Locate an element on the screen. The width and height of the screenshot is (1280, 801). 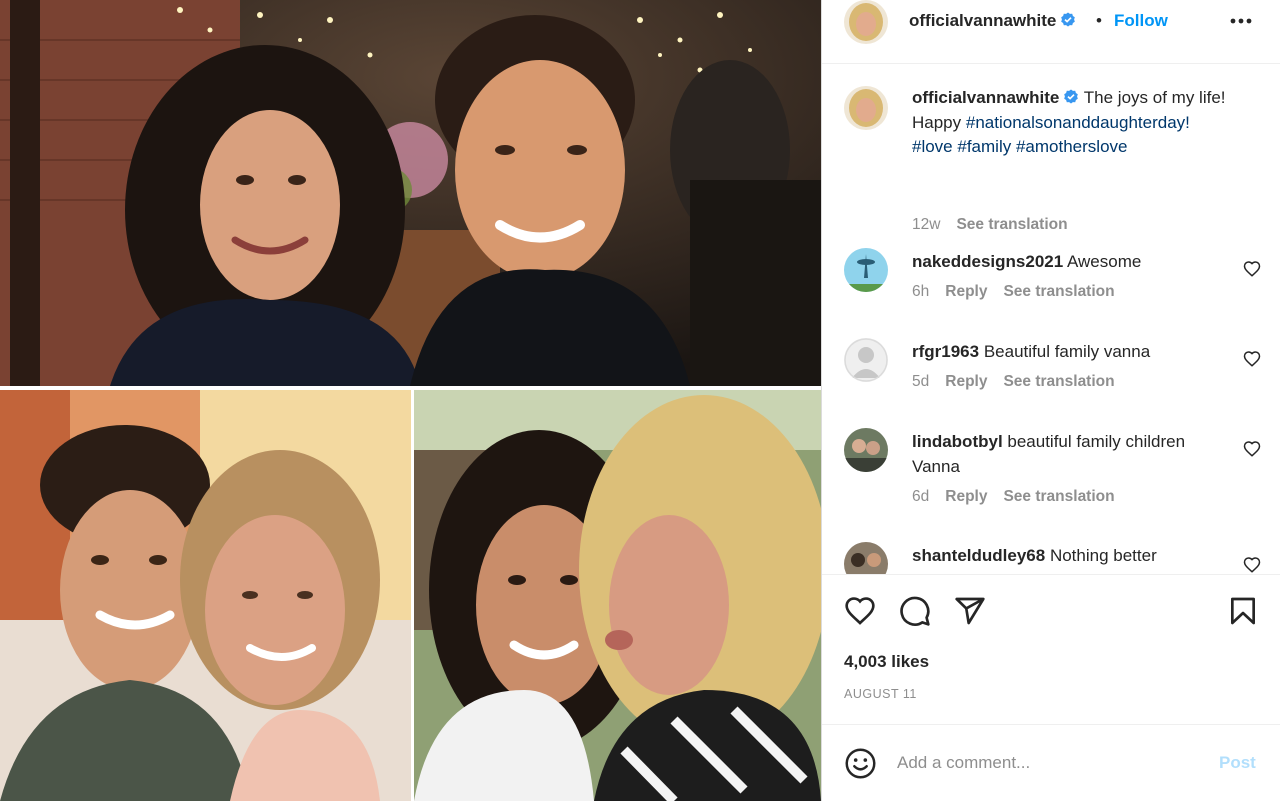
bookmark-icon is located at coordinates (1243, 611).